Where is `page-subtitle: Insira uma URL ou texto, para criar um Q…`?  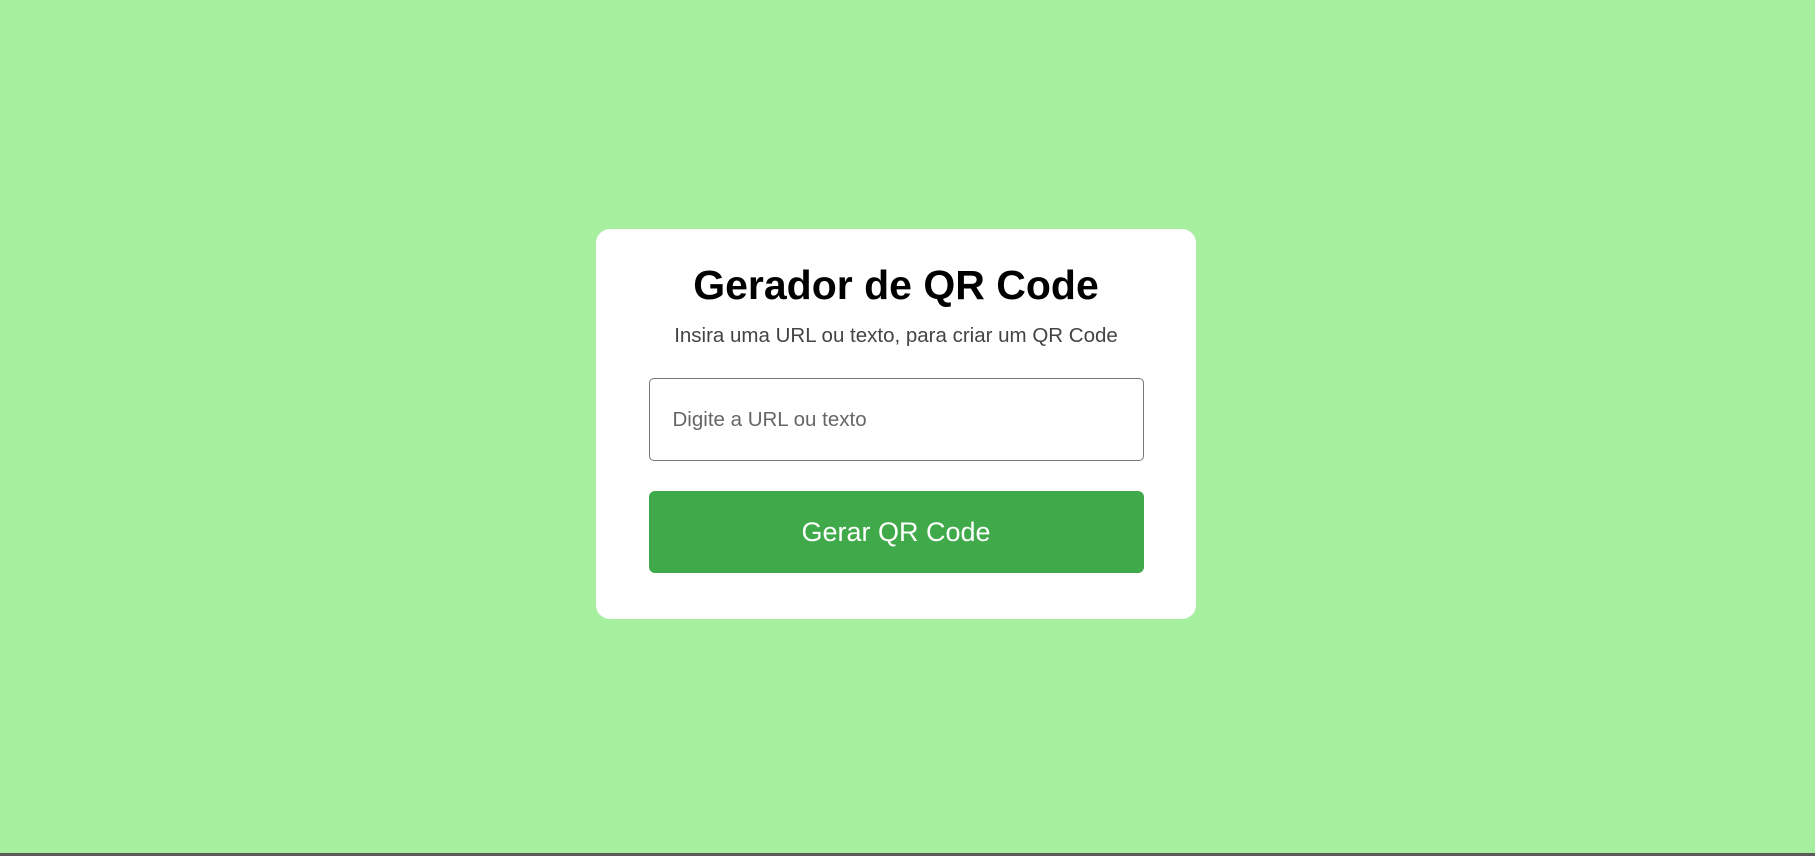
page-subtitle: Insira uma URL ou texto, para criar um Q… is located at coordinates (896, 335).